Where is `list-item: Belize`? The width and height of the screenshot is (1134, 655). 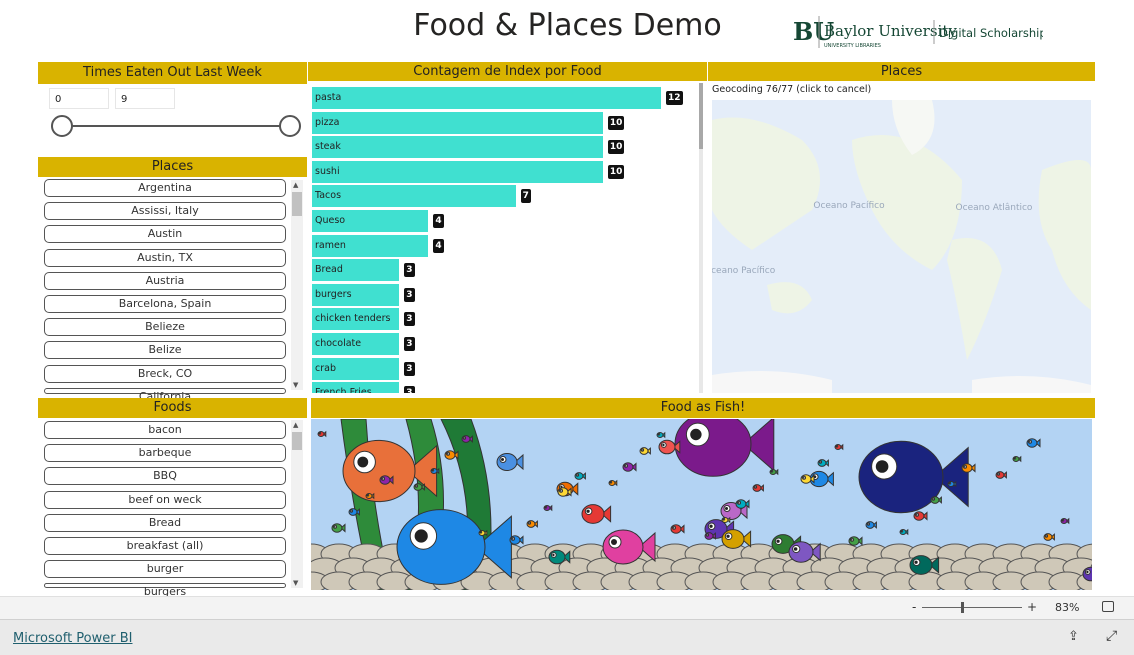 list-item: Belize is located at coordinates (165, 350).